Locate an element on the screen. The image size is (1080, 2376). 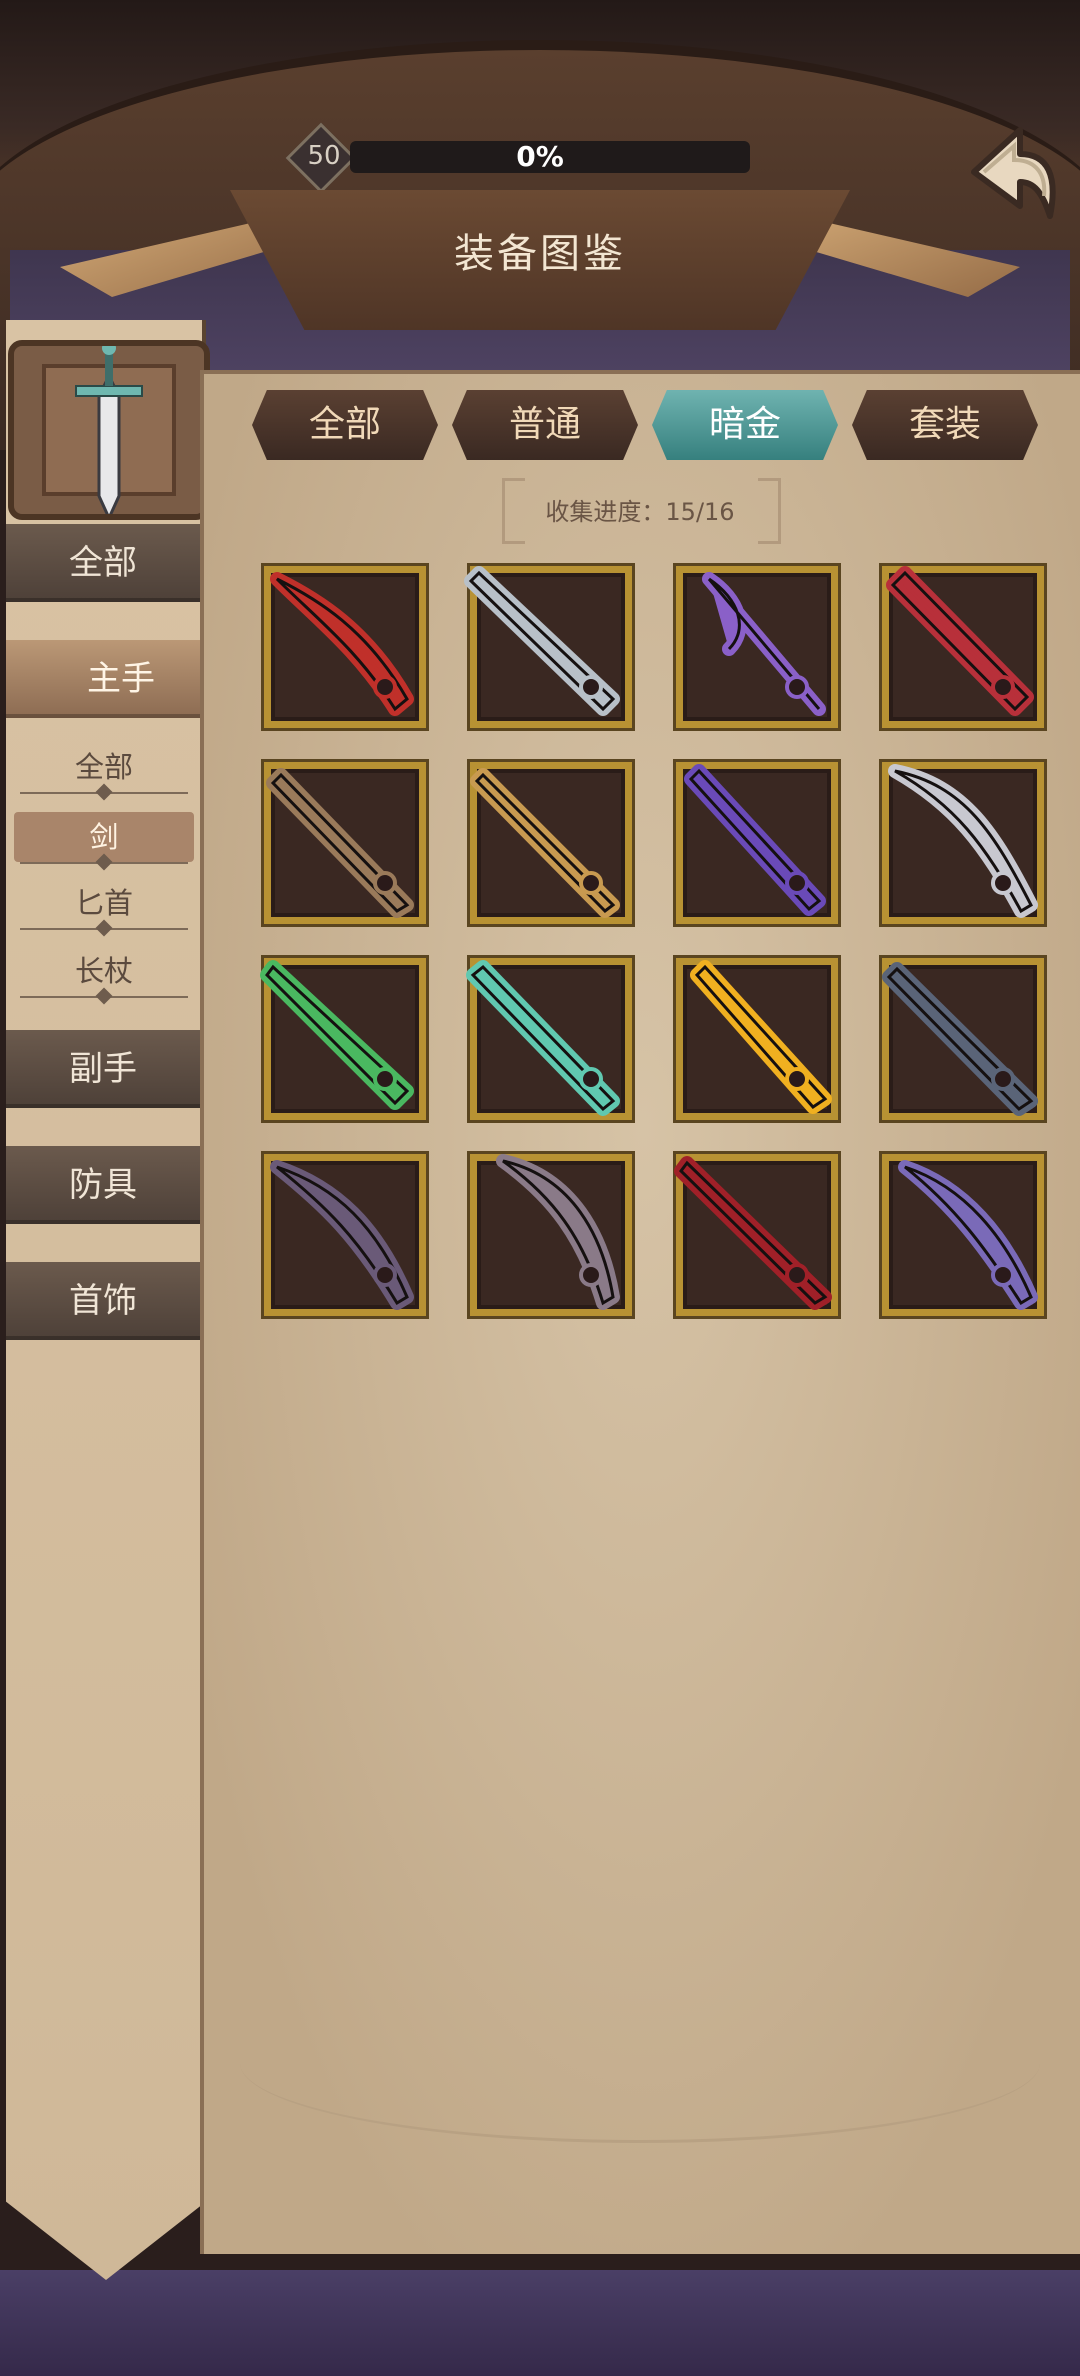
level-value: 50 is located at coordinates (324, 156).